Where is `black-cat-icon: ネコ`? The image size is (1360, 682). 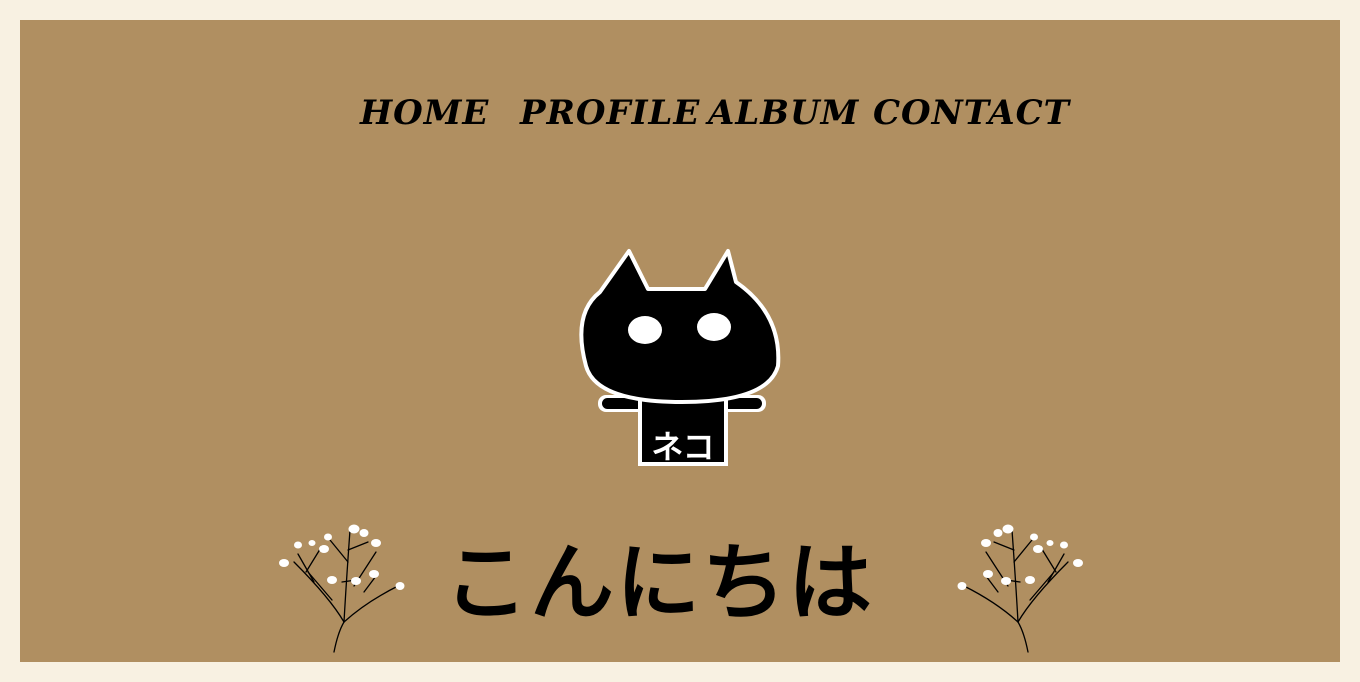
black-cat-icon: ネコ is located at coordinates (680, 357).